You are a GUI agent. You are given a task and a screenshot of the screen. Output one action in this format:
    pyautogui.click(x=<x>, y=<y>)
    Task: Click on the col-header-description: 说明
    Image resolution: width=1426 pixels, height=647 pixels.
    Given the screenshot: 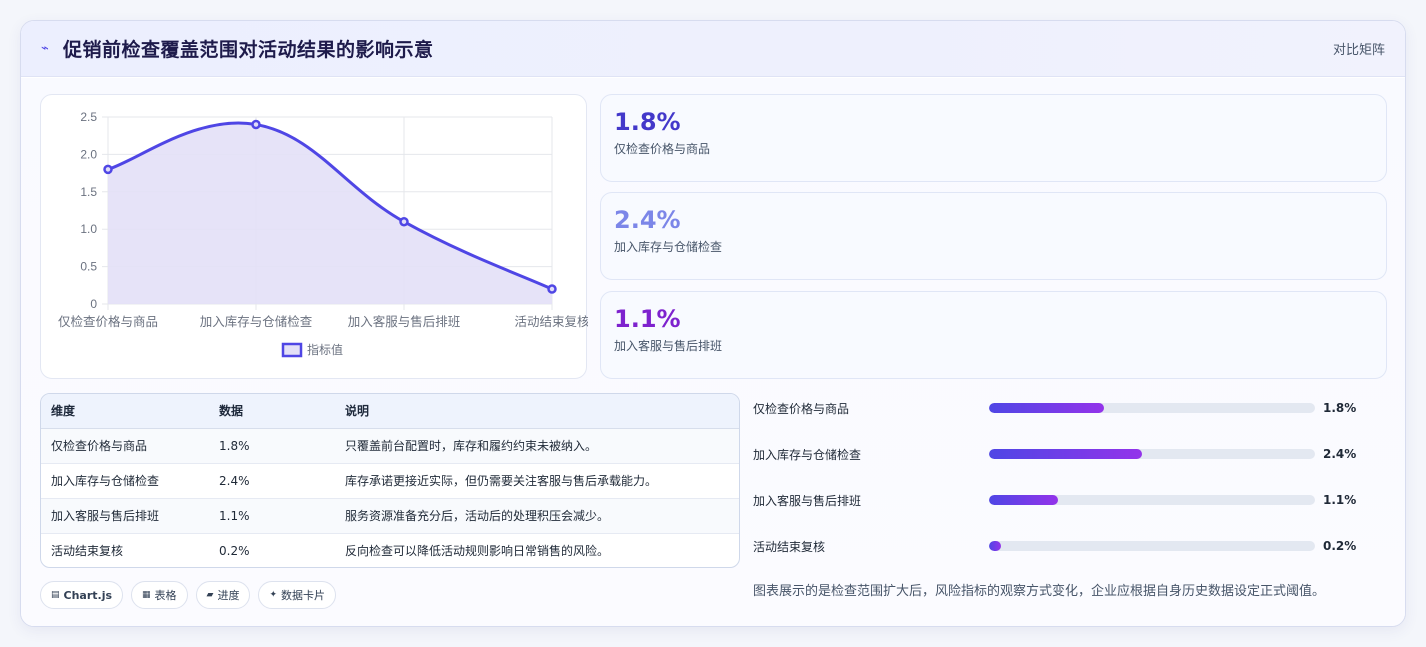 What is the action you would take?
    pyautogui.click(x=537, y=411)
    